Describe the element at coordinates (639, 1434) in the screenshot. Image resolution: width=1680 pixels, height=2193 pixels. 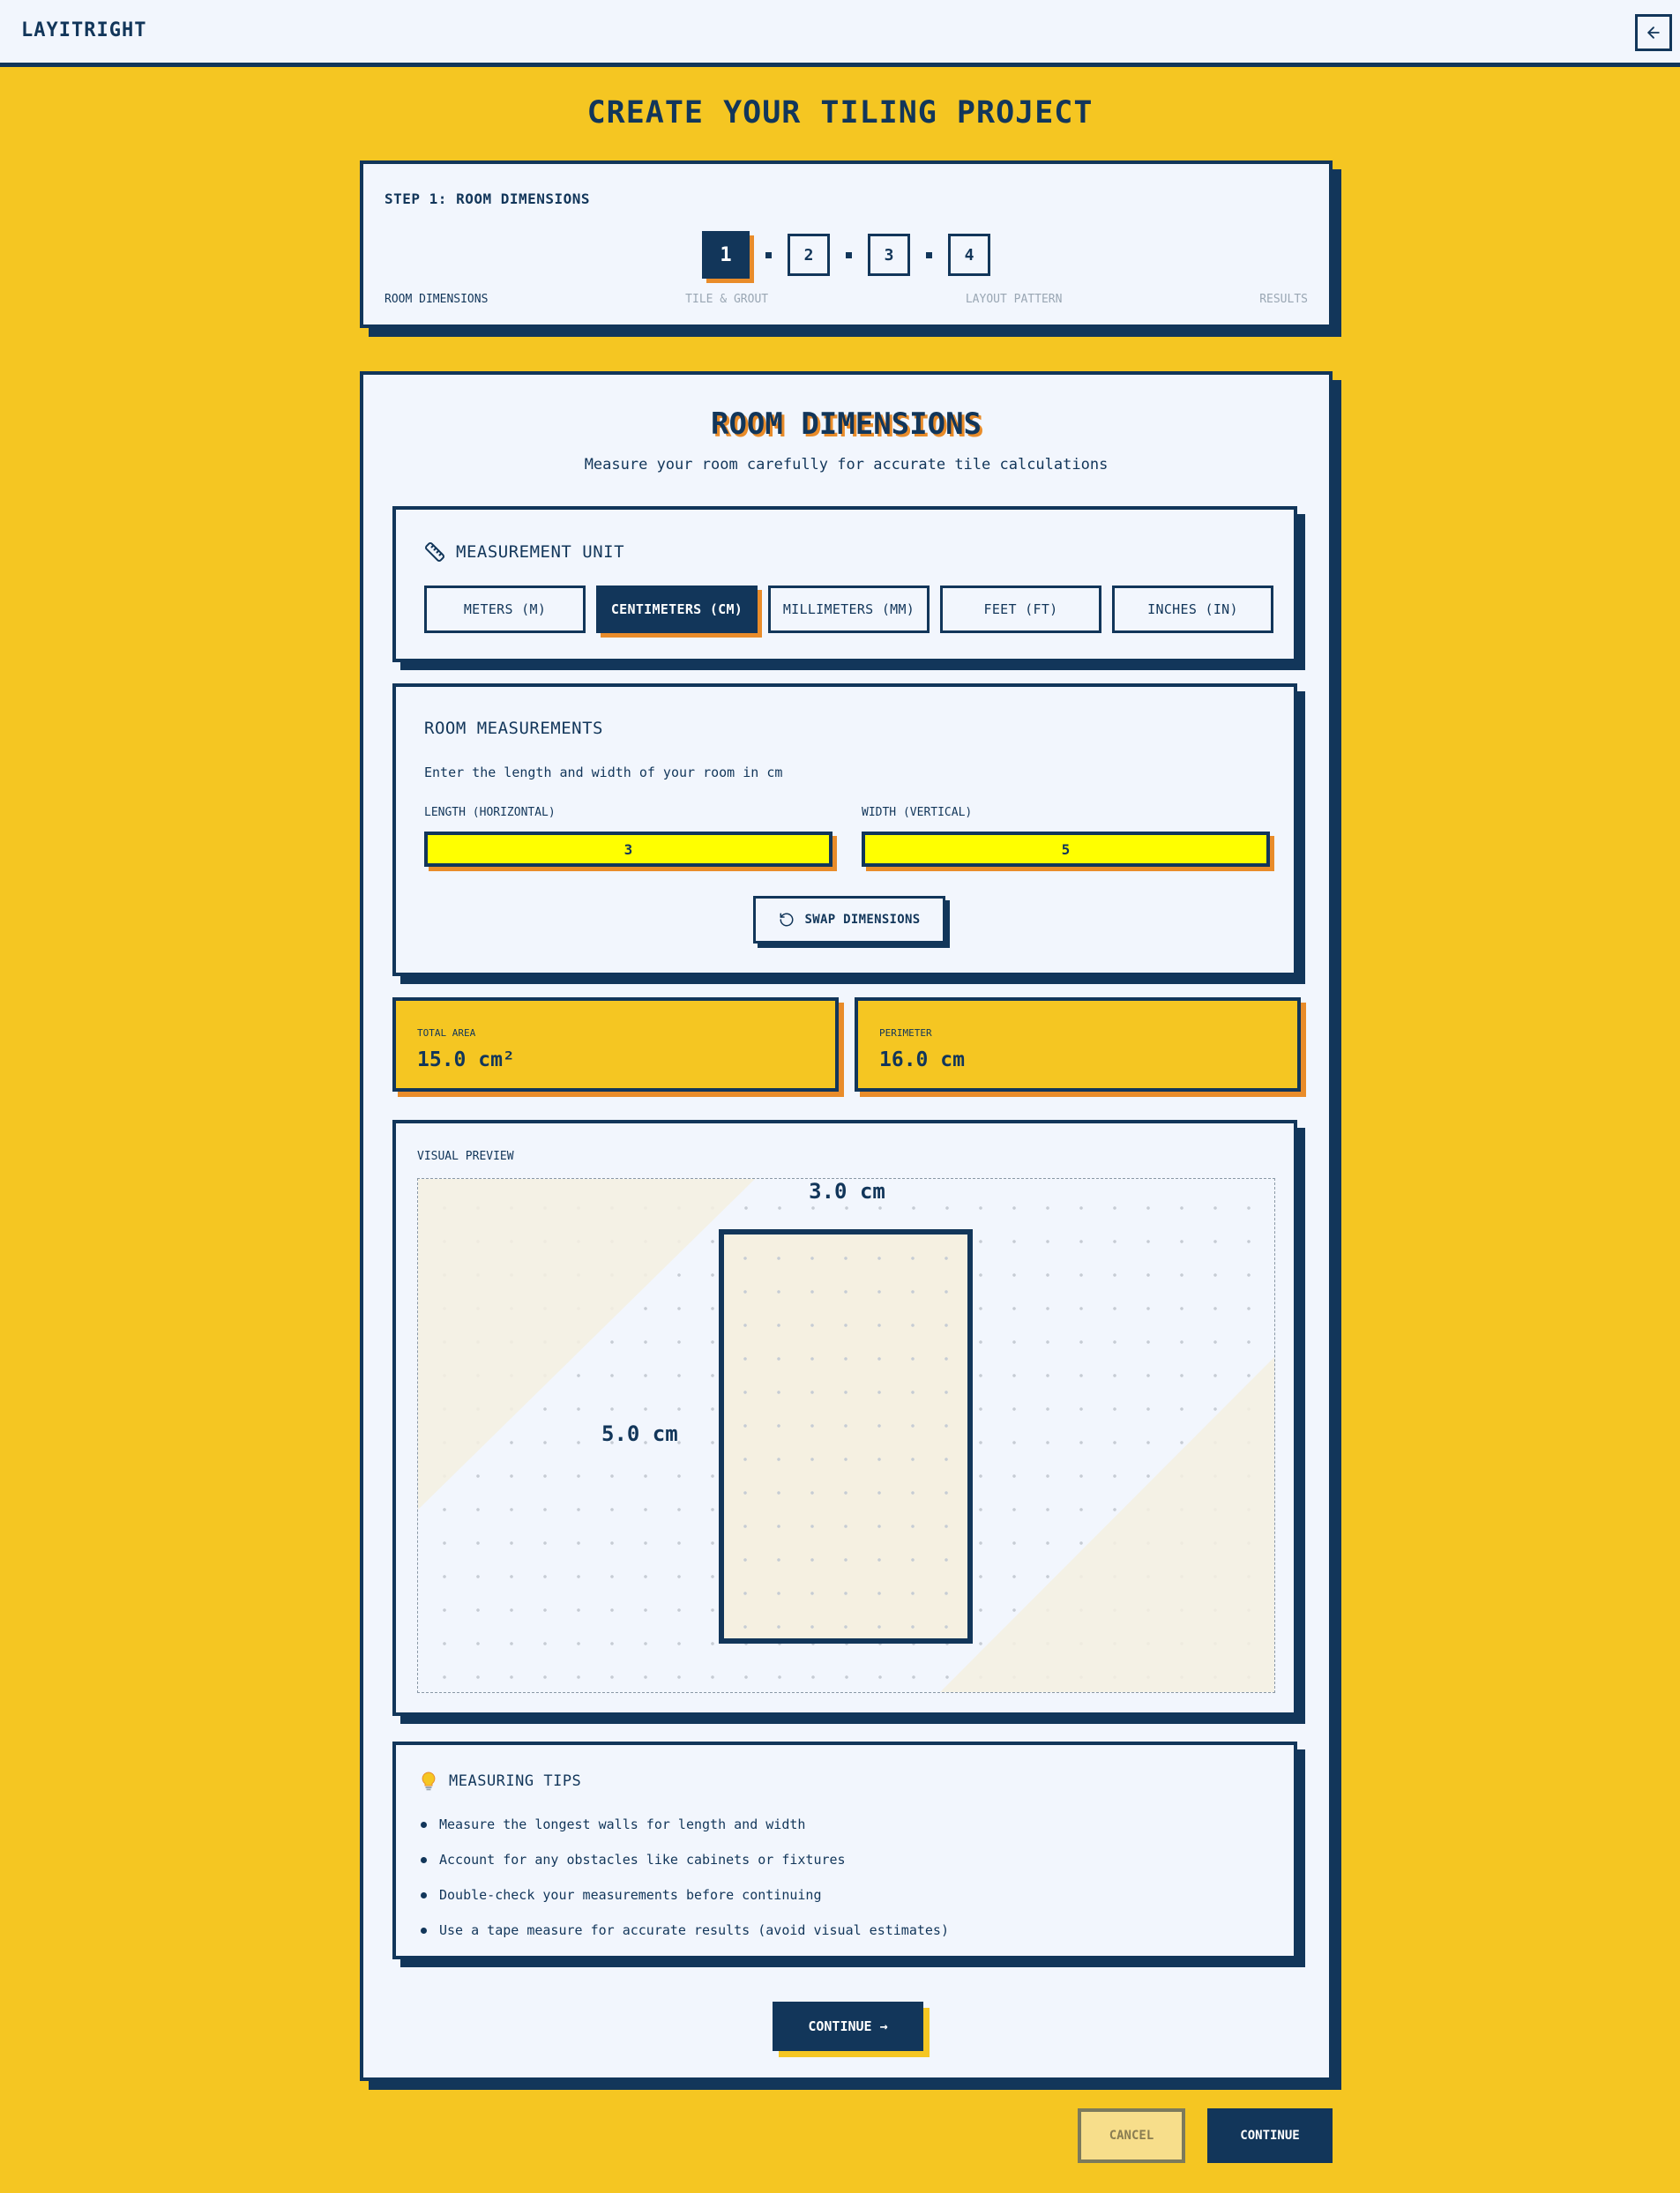
I see `width-dimension-label: 5.0 cm` at that location.